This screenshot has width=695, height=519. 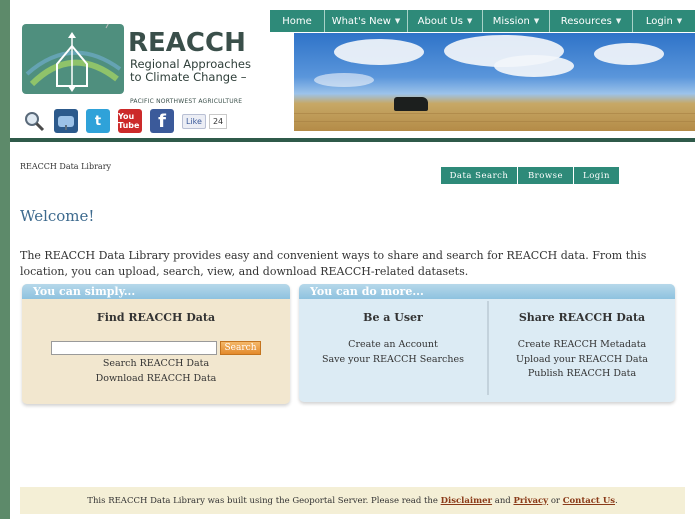 I want to click on header-banner-image, so click(x=494, y=82).